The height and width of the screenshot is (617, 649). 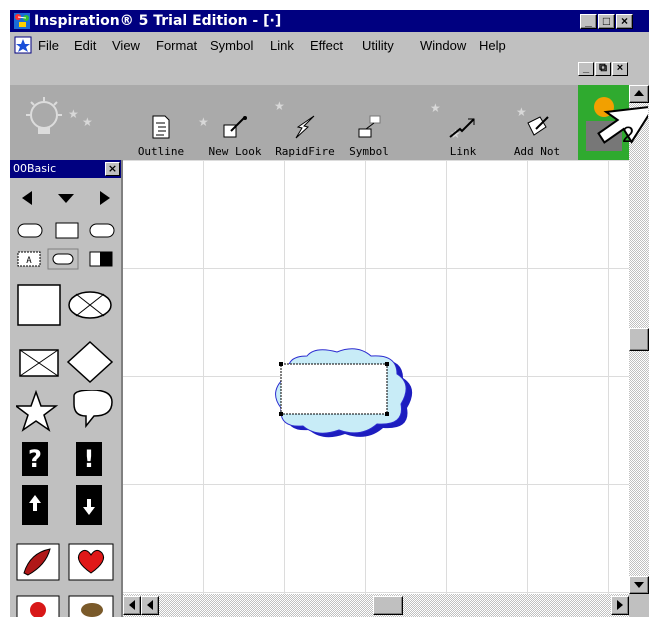 I want to click on document-minimize-button: _, so click(x=586, y=69).